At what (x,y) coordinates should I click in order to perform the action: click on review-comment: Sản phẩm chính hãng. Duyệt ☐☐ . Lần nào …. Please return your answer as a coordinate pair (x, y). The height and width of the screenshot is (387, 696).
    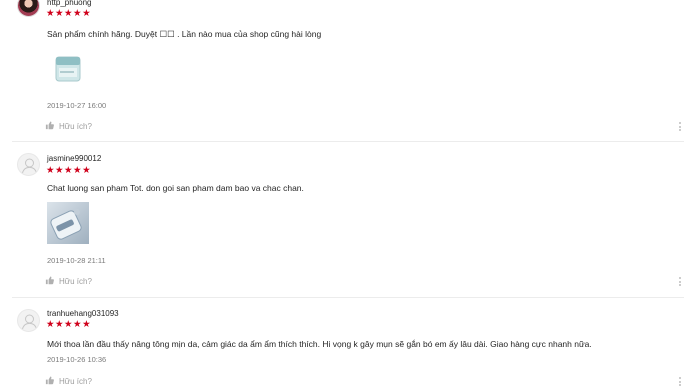
    Looking at the image, I should click on (184, 34).